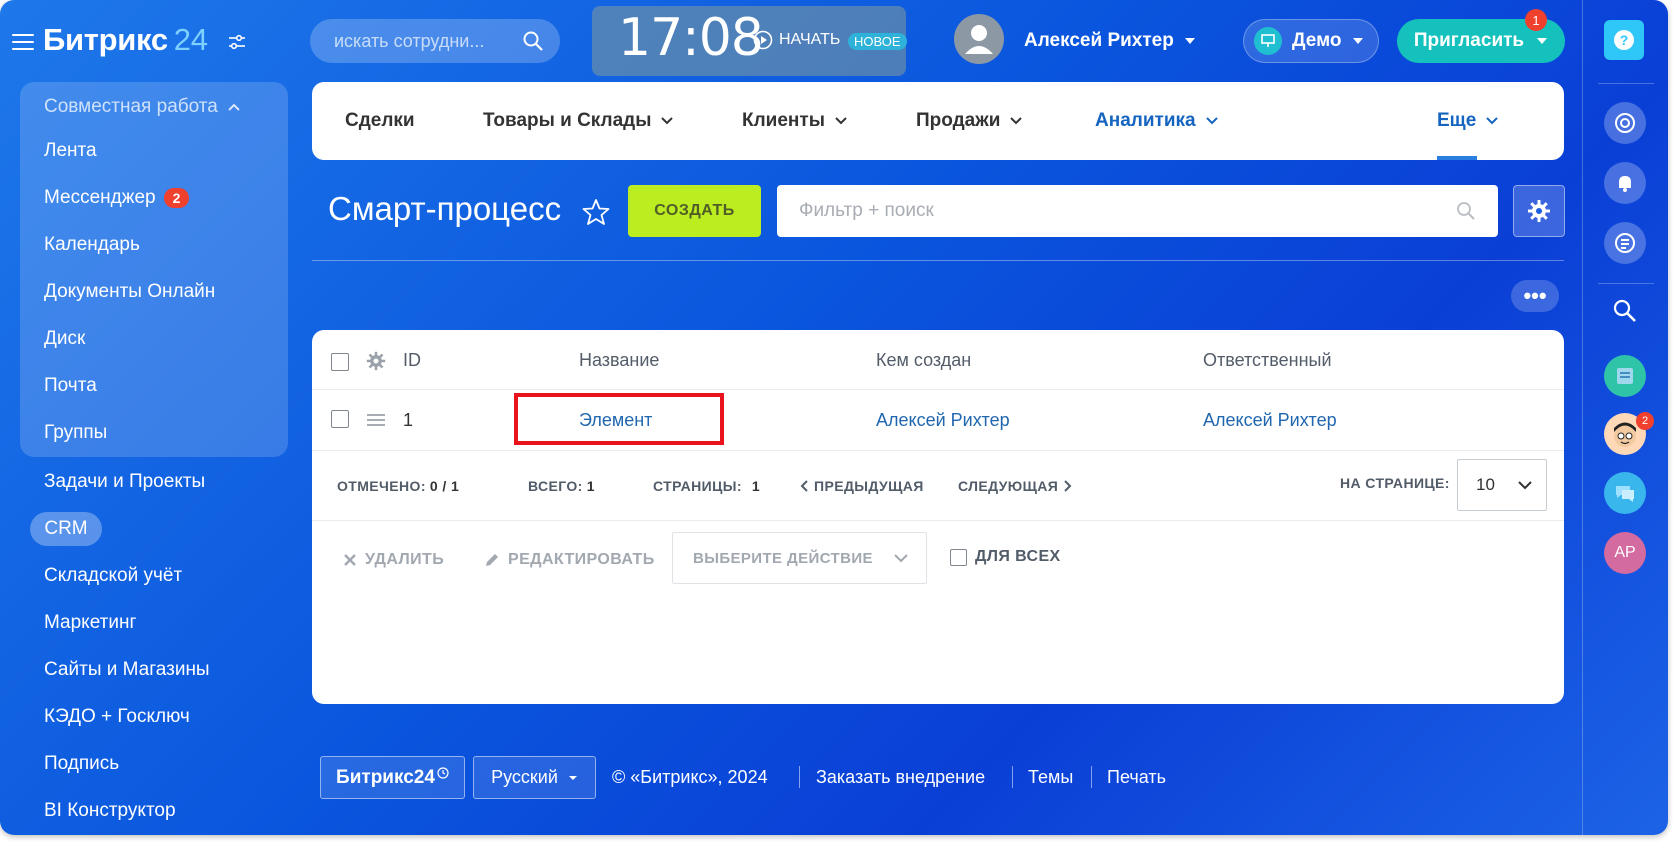 The image size is (1680, 847). What do you see at coordinates (1457, 158) in the screenshot?
I see `active-tab-indicator` at bounding box center [1457, 158].